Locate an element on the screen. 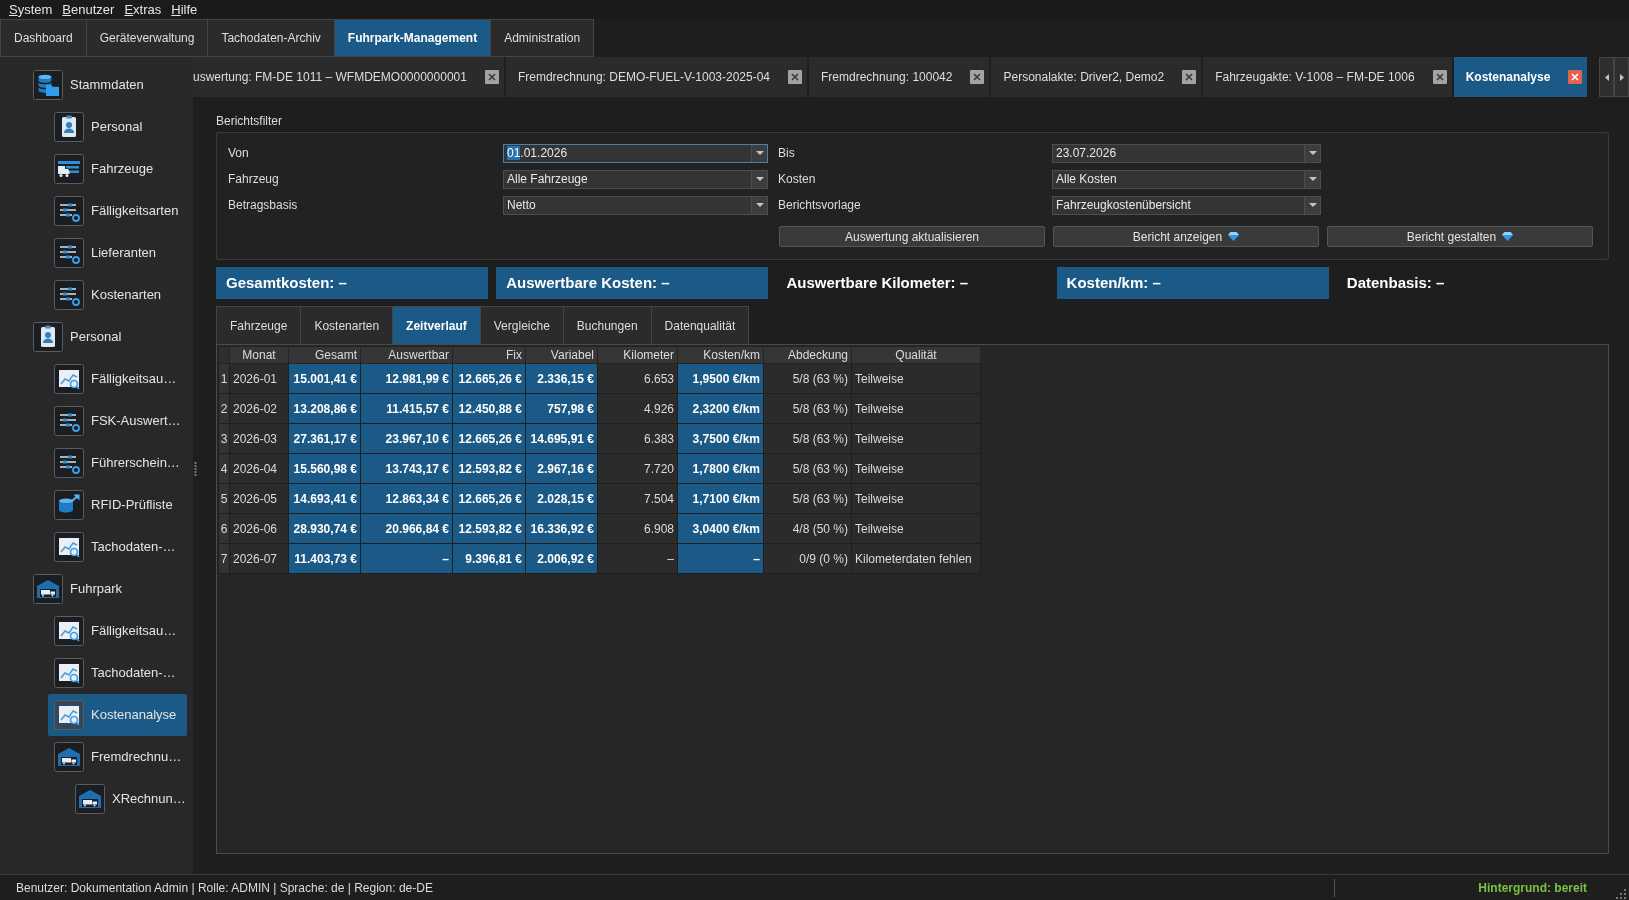  resize-grip-icon is located at coordinates (1620, 893).